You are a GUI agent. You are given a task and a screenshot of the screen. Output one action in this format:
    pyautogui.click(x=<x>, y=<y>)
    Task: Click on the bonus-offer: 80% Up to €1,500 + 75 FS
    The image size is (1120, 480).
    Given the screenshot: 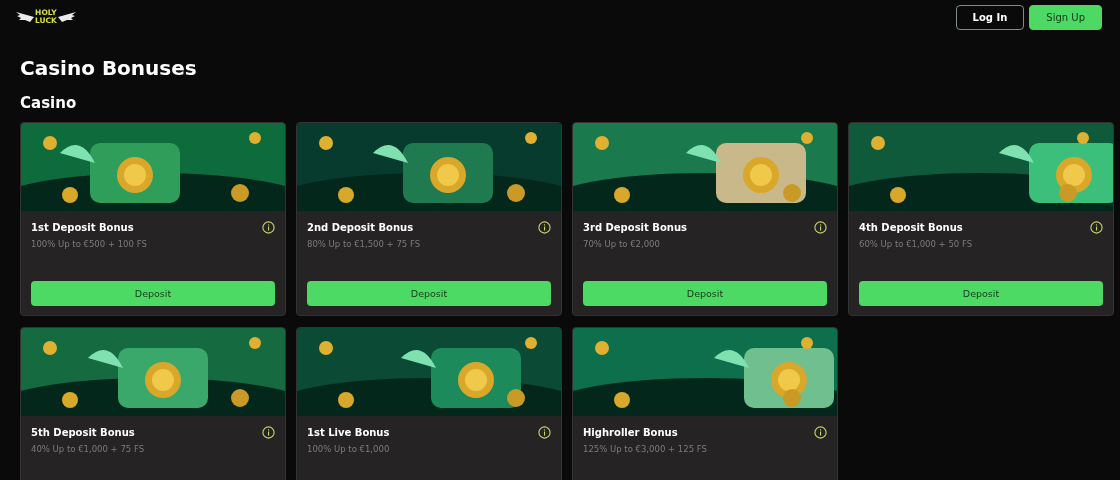 What is the action you would take?
    pyautogui.click(x=364, y=244)
    